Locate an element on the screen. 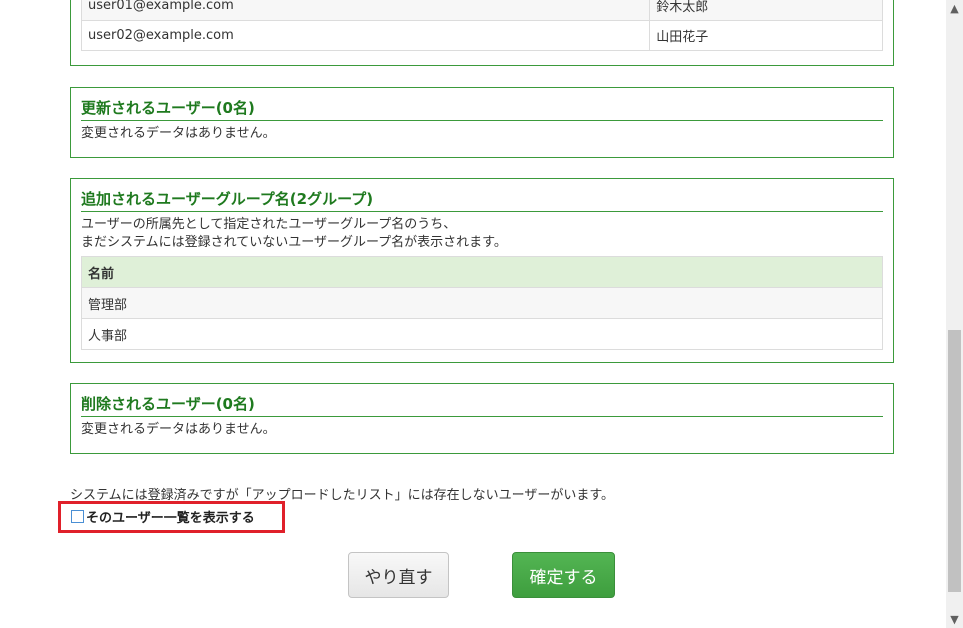 Image resolution: width=963 pixels, height=628 pixels. reset-button: やり直す is located at coordinates (398, 575).